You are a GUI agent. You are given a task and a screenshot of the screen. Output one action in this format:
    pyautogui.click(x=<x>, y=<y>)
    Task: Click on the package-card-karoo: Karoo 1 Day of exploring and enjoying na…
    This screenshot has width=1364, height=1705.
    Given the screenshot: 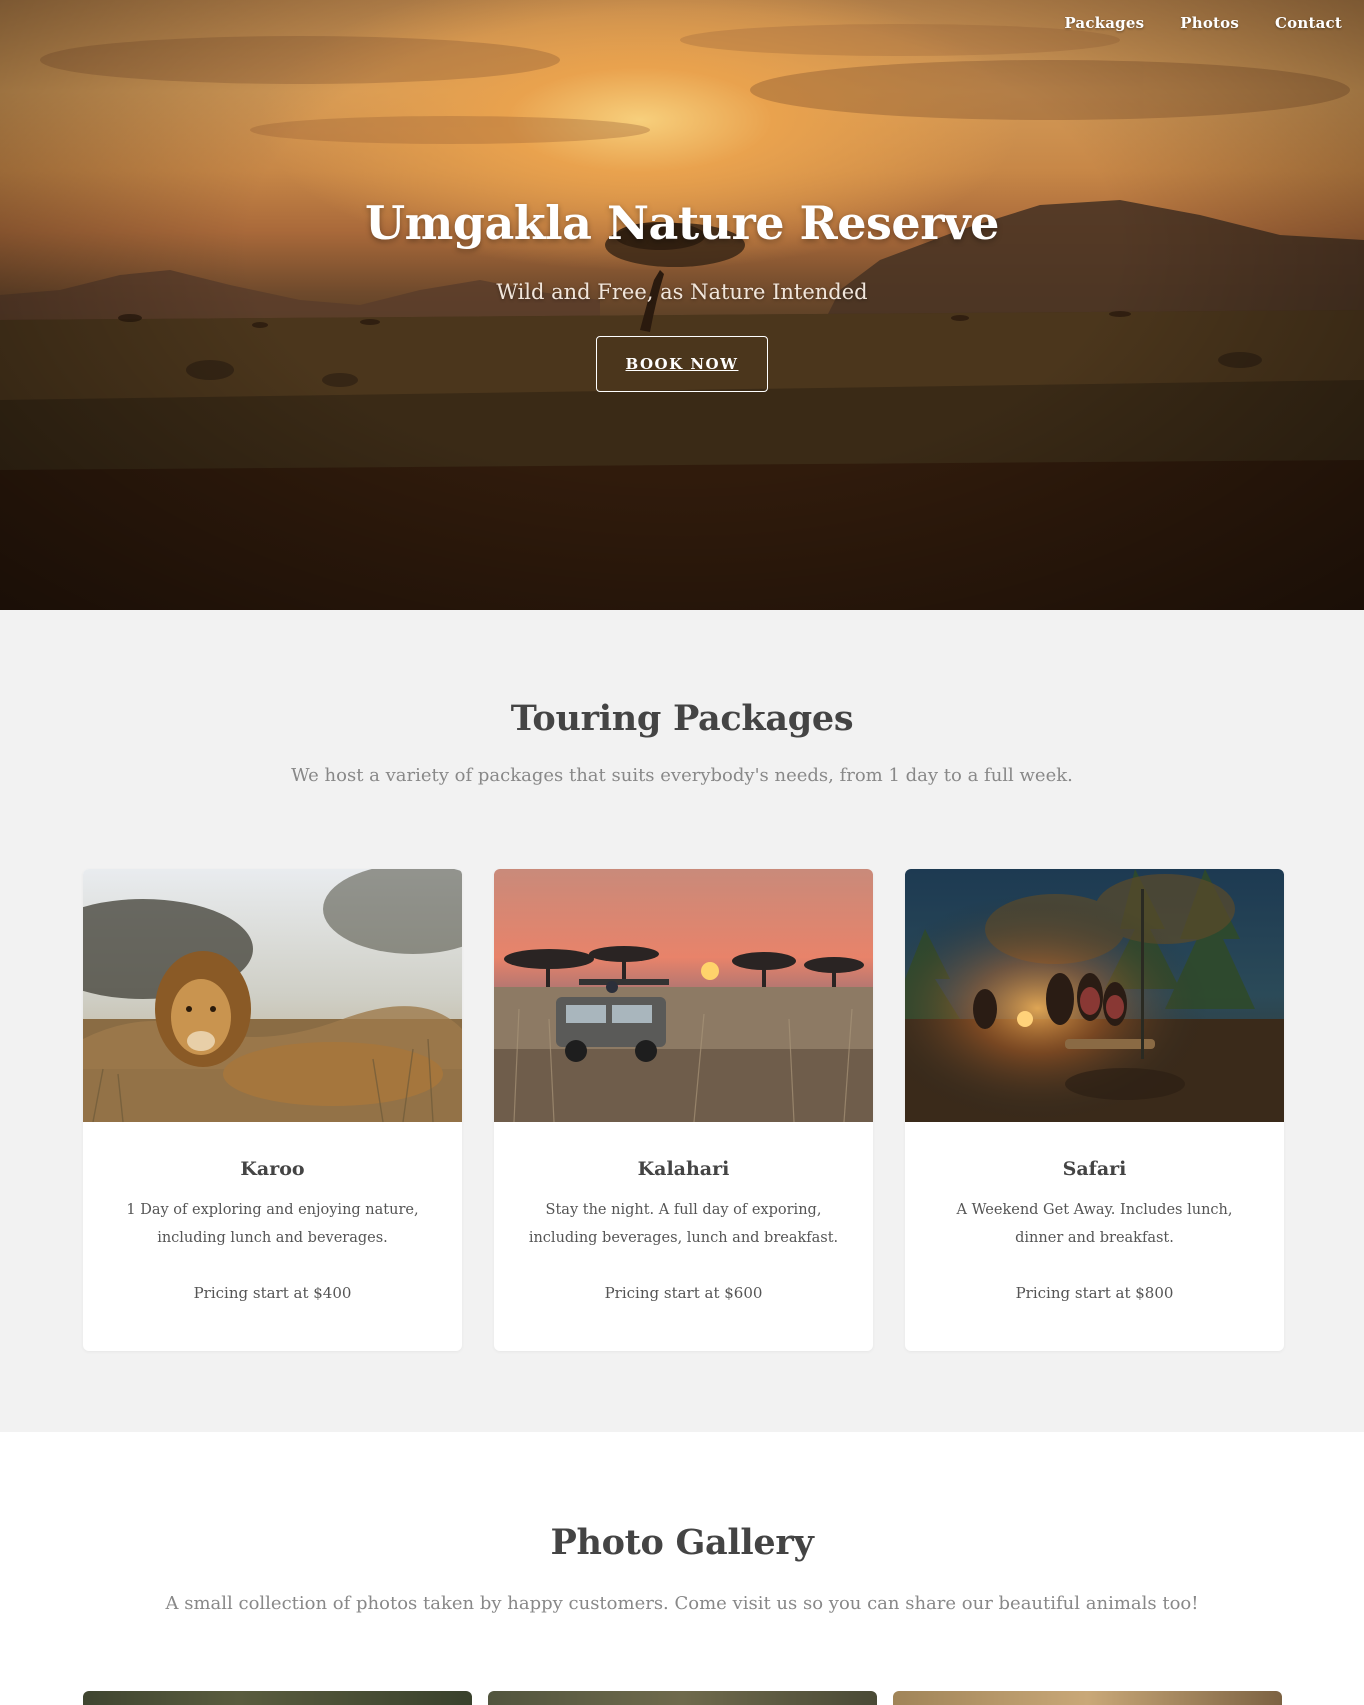 What is the action you would take?
    pyautogui.click(x=272, y=1110)
    